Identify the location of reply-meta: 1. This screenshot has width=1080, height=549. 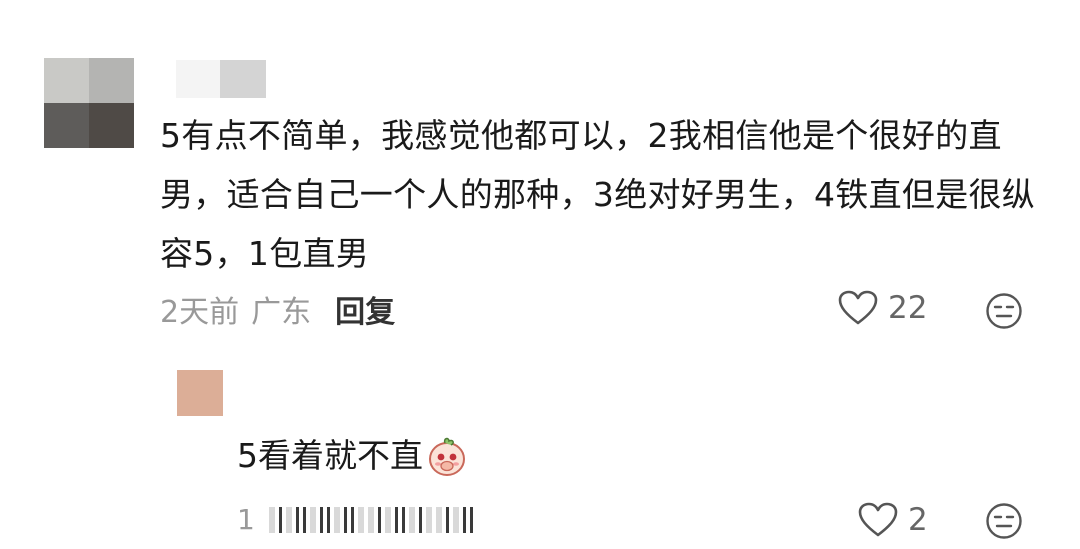
(357, 519).